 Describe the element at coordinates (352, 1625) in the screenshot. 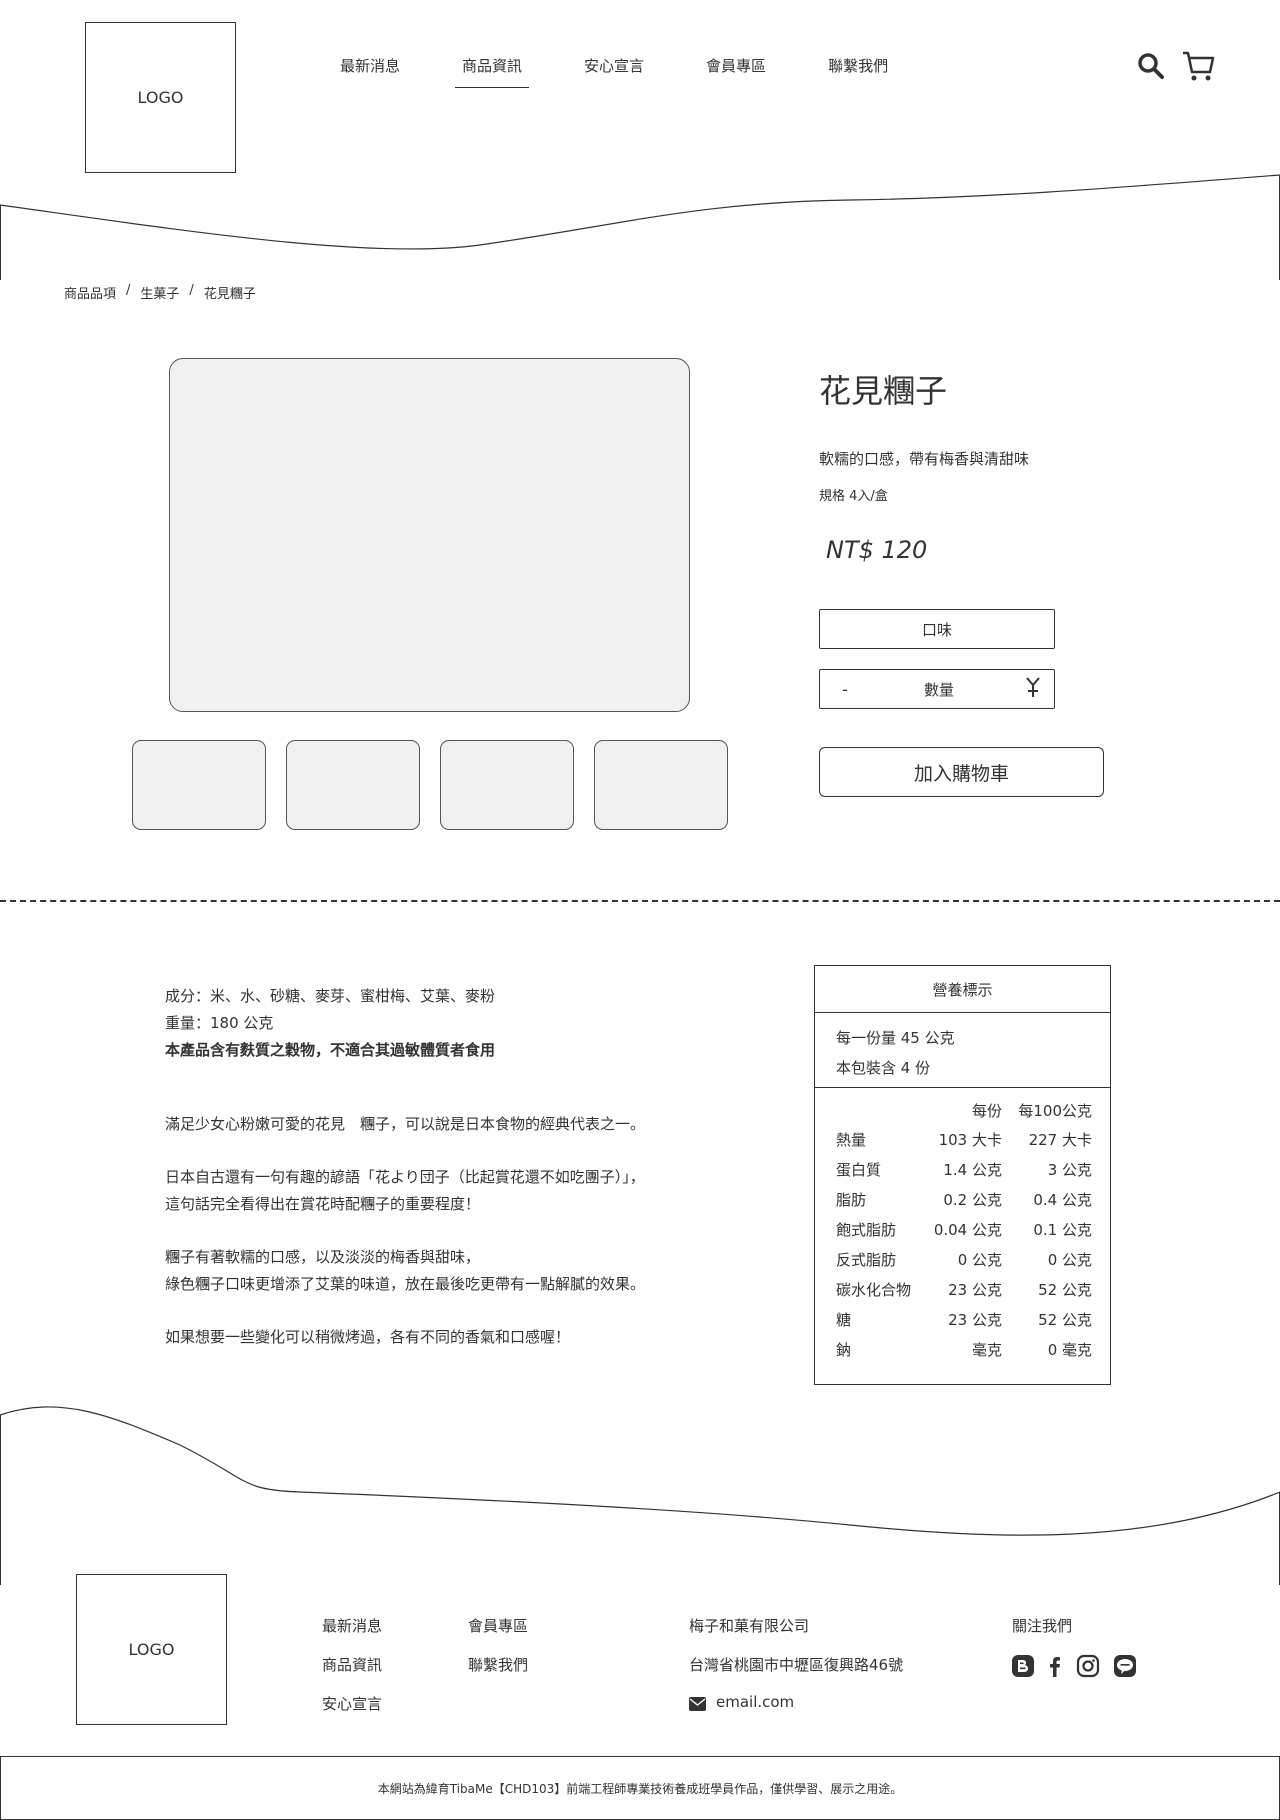

I see `footer-link-news: 最新消息` at that location.